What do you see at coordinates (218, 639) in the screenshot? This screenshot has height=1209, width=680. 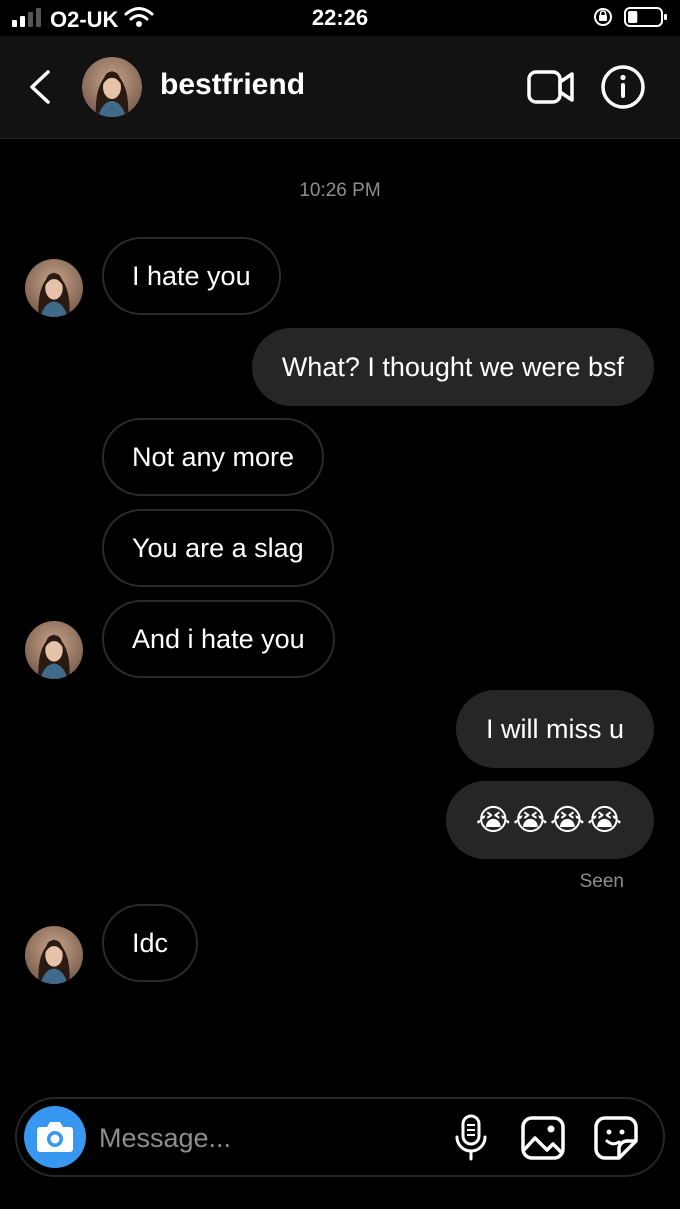 I see `message-bubble-incoming: And i hate you` at bounding box center [218, 639].